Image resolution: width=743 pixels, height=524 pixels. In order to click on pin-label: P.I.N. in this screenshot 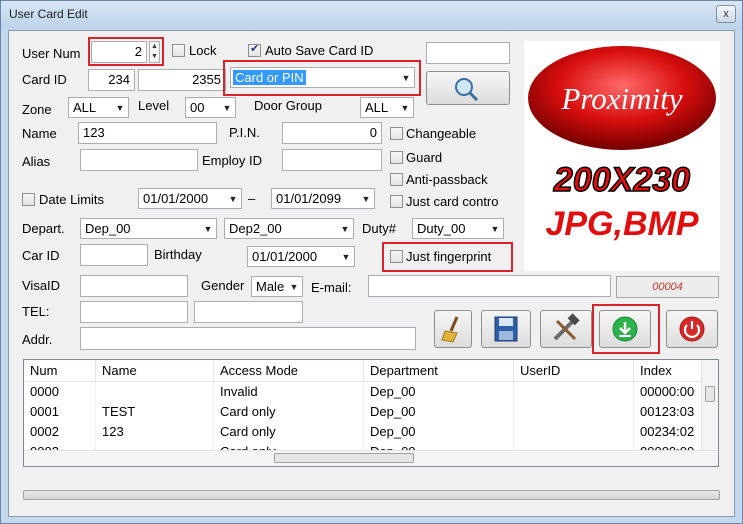, I will do `click(244, 132)`.